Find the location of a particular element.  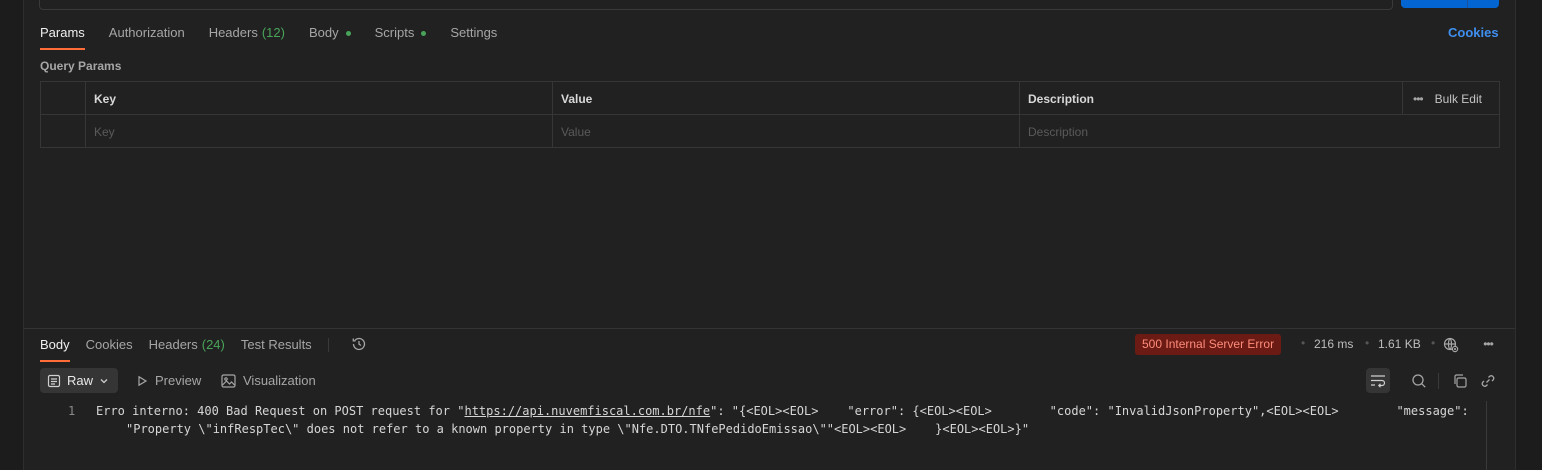

response-size: 1.61 KB is located at coordinates (1399, 344).